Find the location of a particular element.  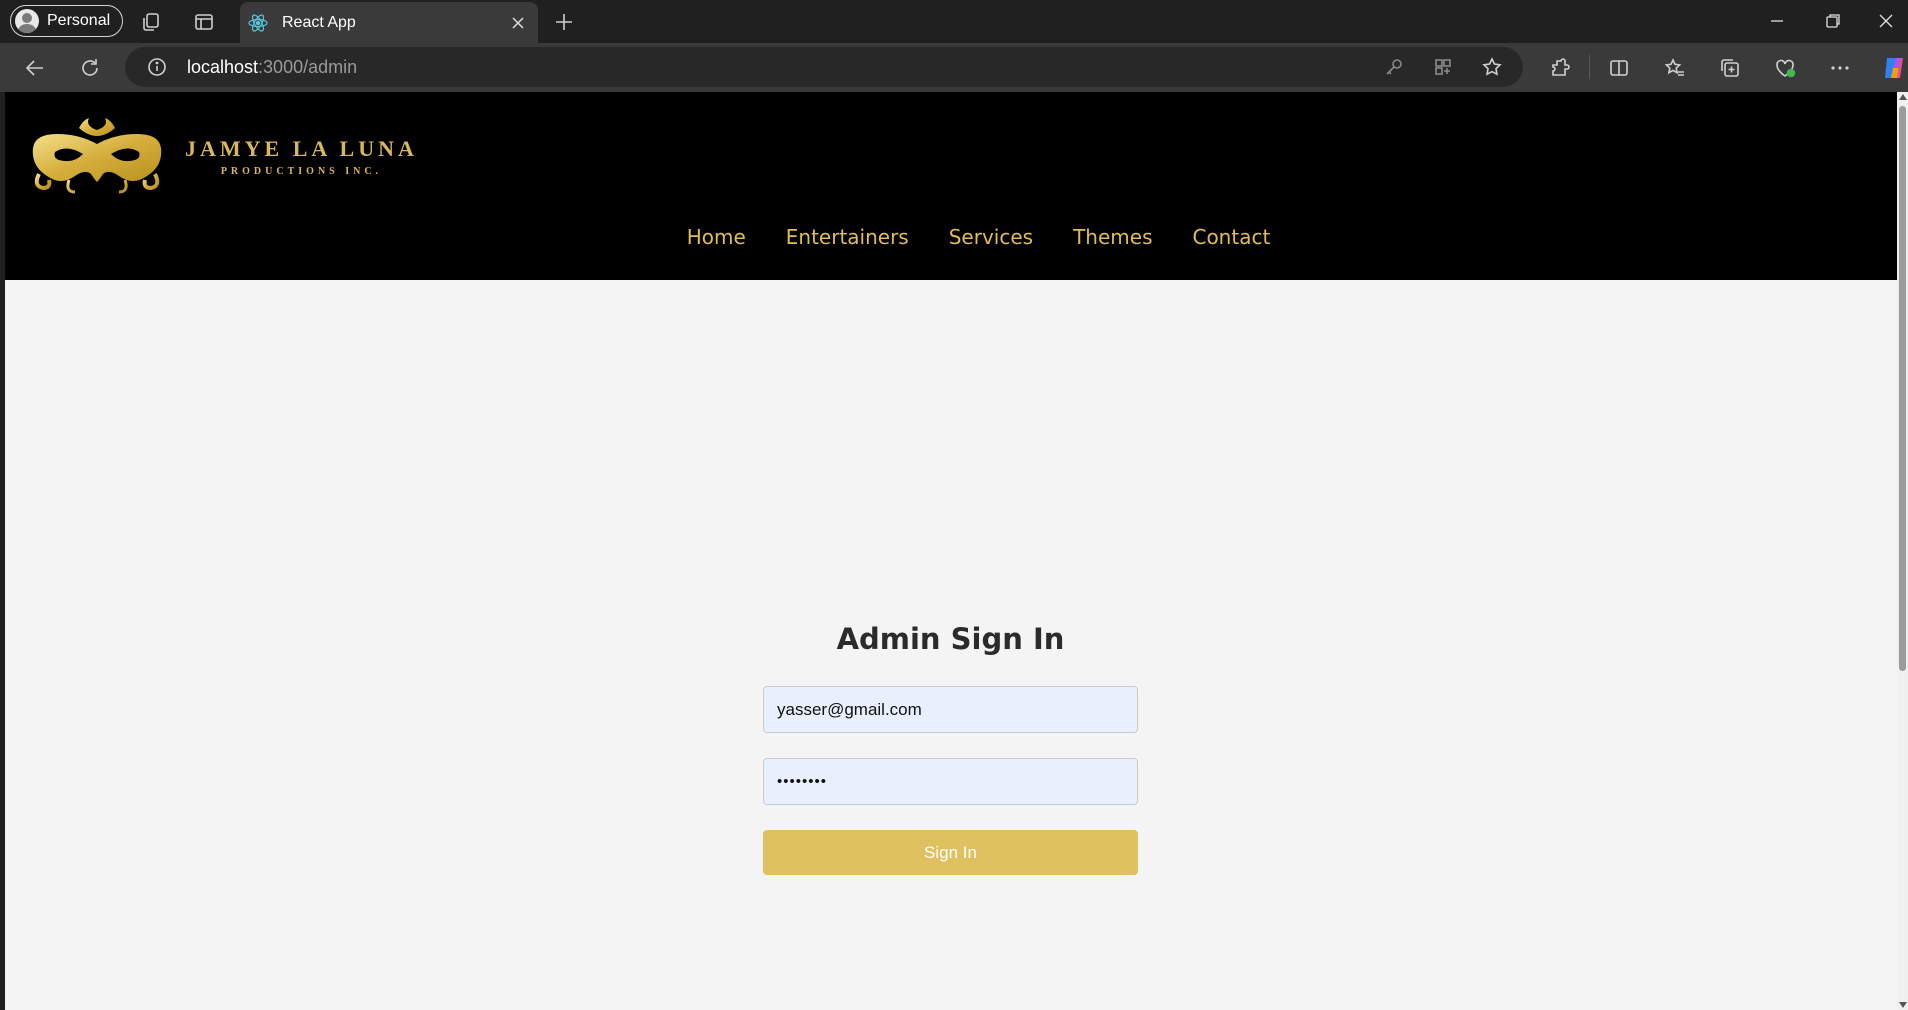

page-scrollbar is located at coordinates (1902, 551).